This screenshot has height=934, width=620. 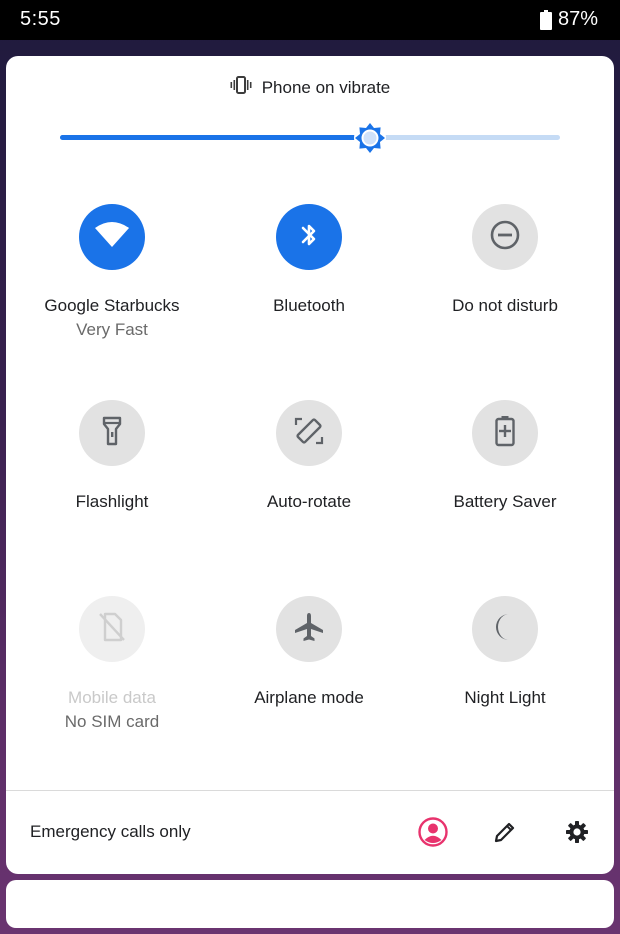 I want to click on battery-icon, so click(x=545, y=19).